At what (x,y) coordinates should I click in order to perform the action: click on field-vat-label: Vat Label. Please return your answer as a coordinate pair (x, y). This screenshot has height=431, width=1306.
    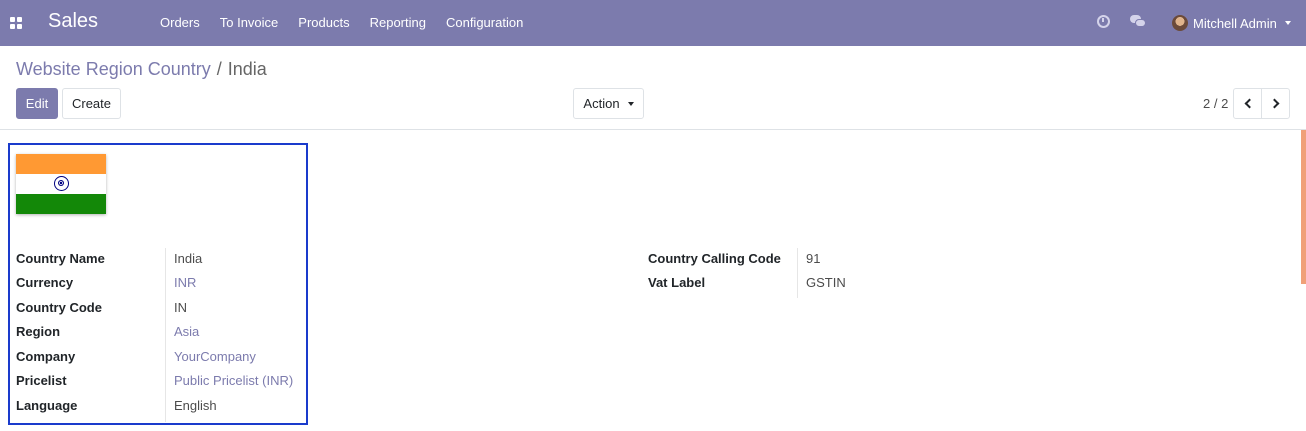
    Looking at the image, I should click on (676, 282).